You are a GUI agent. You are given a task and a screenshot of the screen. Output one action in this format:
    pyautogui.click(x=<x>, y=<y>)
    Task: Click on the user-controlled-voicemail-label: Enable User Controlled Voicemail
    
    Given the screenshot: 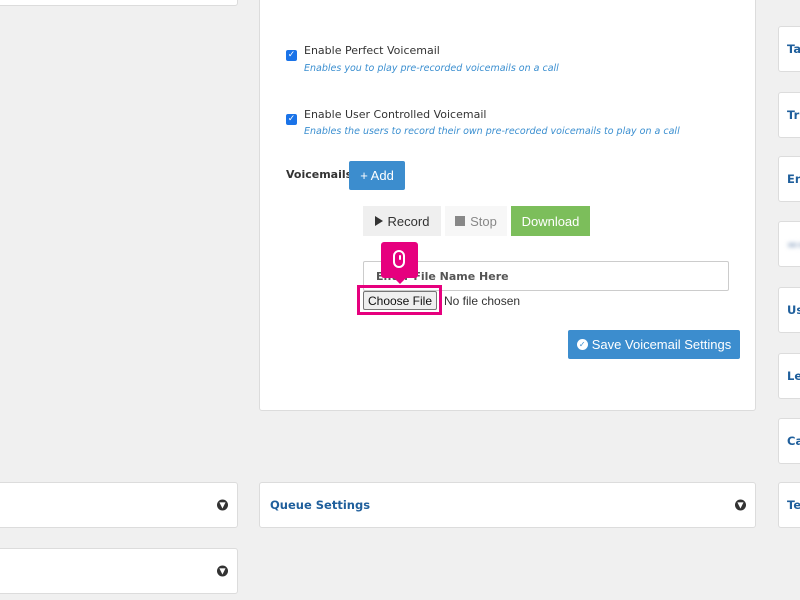 What is the action you would take?
    pyautogui.click(x=395, y=114)
    